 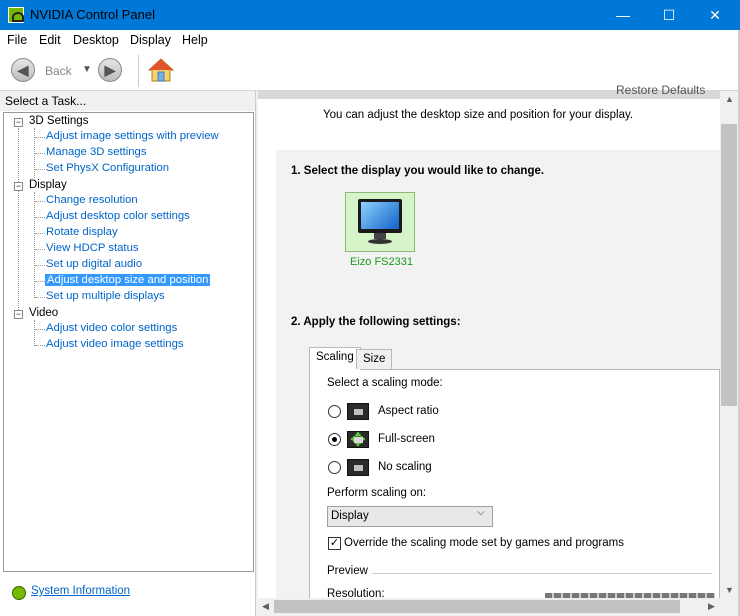 I want to click on forward-arrow-icon: ▶, so click(x=110, y=70).